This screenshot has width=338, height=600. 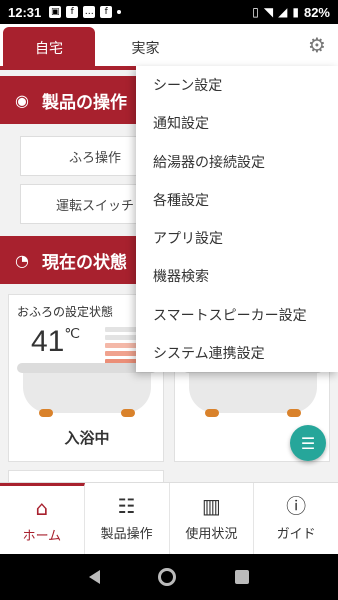 I want to click on gauge-icon: ◔, so click(x=22, y=260).